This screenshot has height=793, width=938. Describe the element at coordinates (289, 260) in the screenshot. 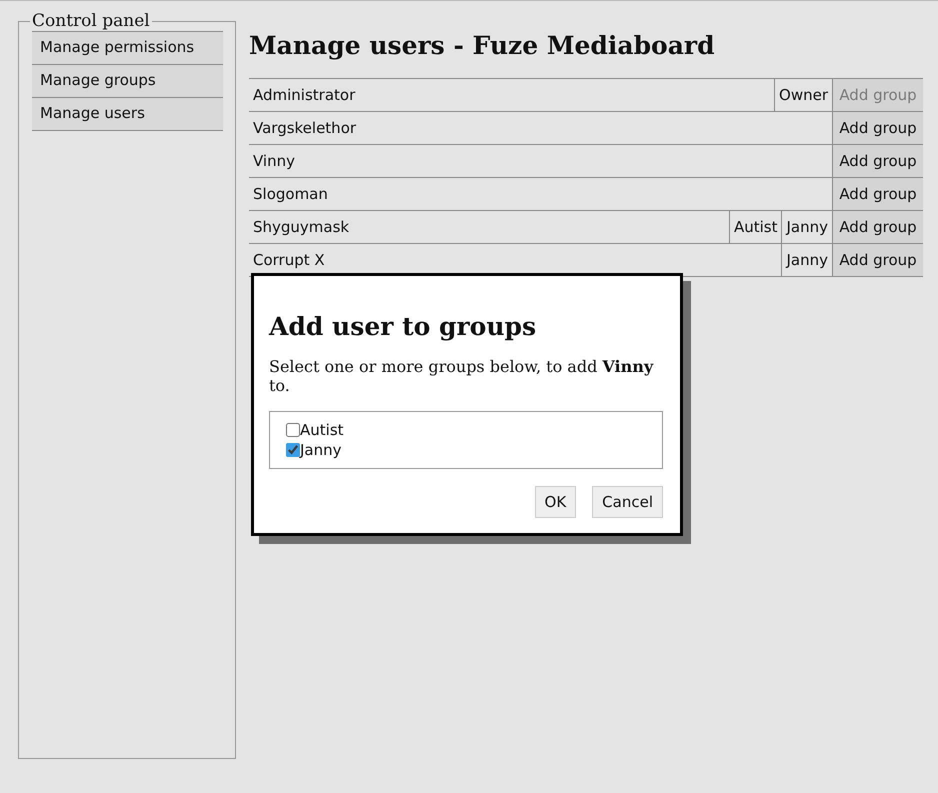

I see `user-name: Corrupt X` at that location.